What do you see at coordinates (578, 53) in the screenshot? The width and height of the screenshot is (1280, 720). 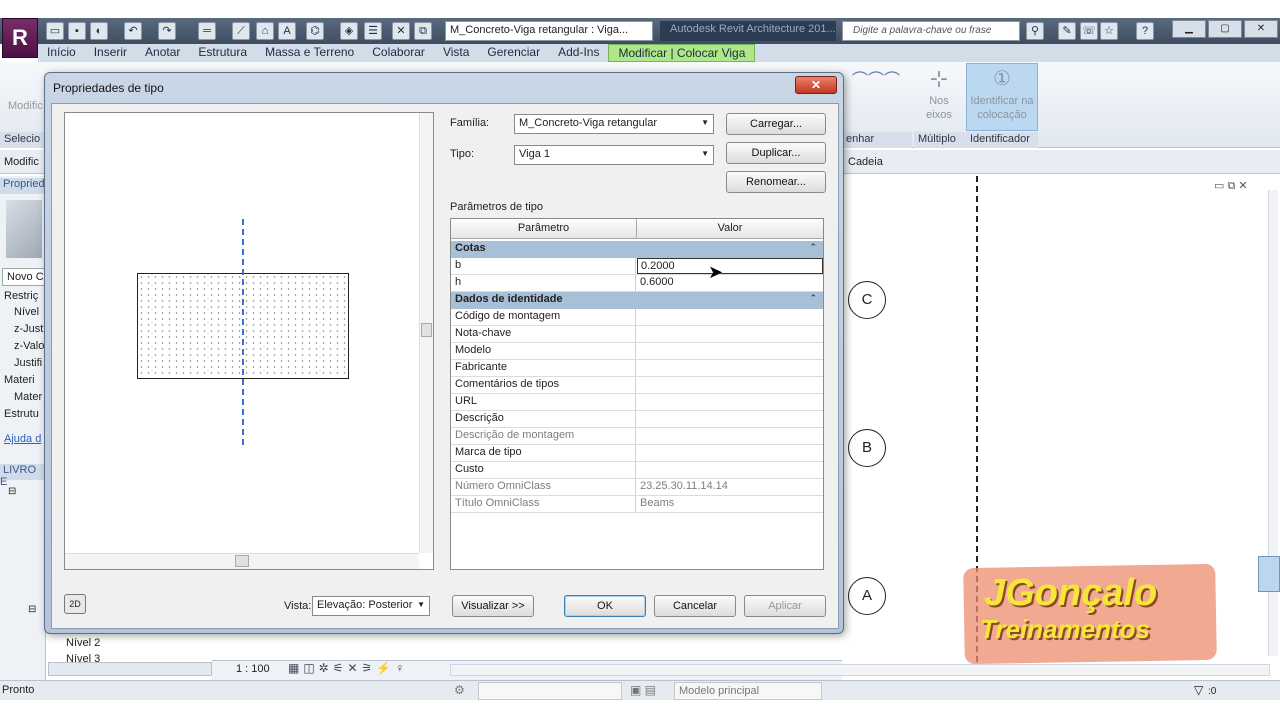 I see `tab-add-ins: Add-Ins` at bounding box center [578, 53].